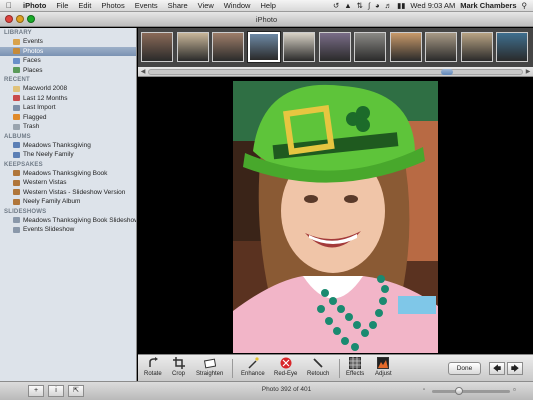 This screenshot has width=533, height=400. I want to click on volume-icon: ♬, so click(389, 5).